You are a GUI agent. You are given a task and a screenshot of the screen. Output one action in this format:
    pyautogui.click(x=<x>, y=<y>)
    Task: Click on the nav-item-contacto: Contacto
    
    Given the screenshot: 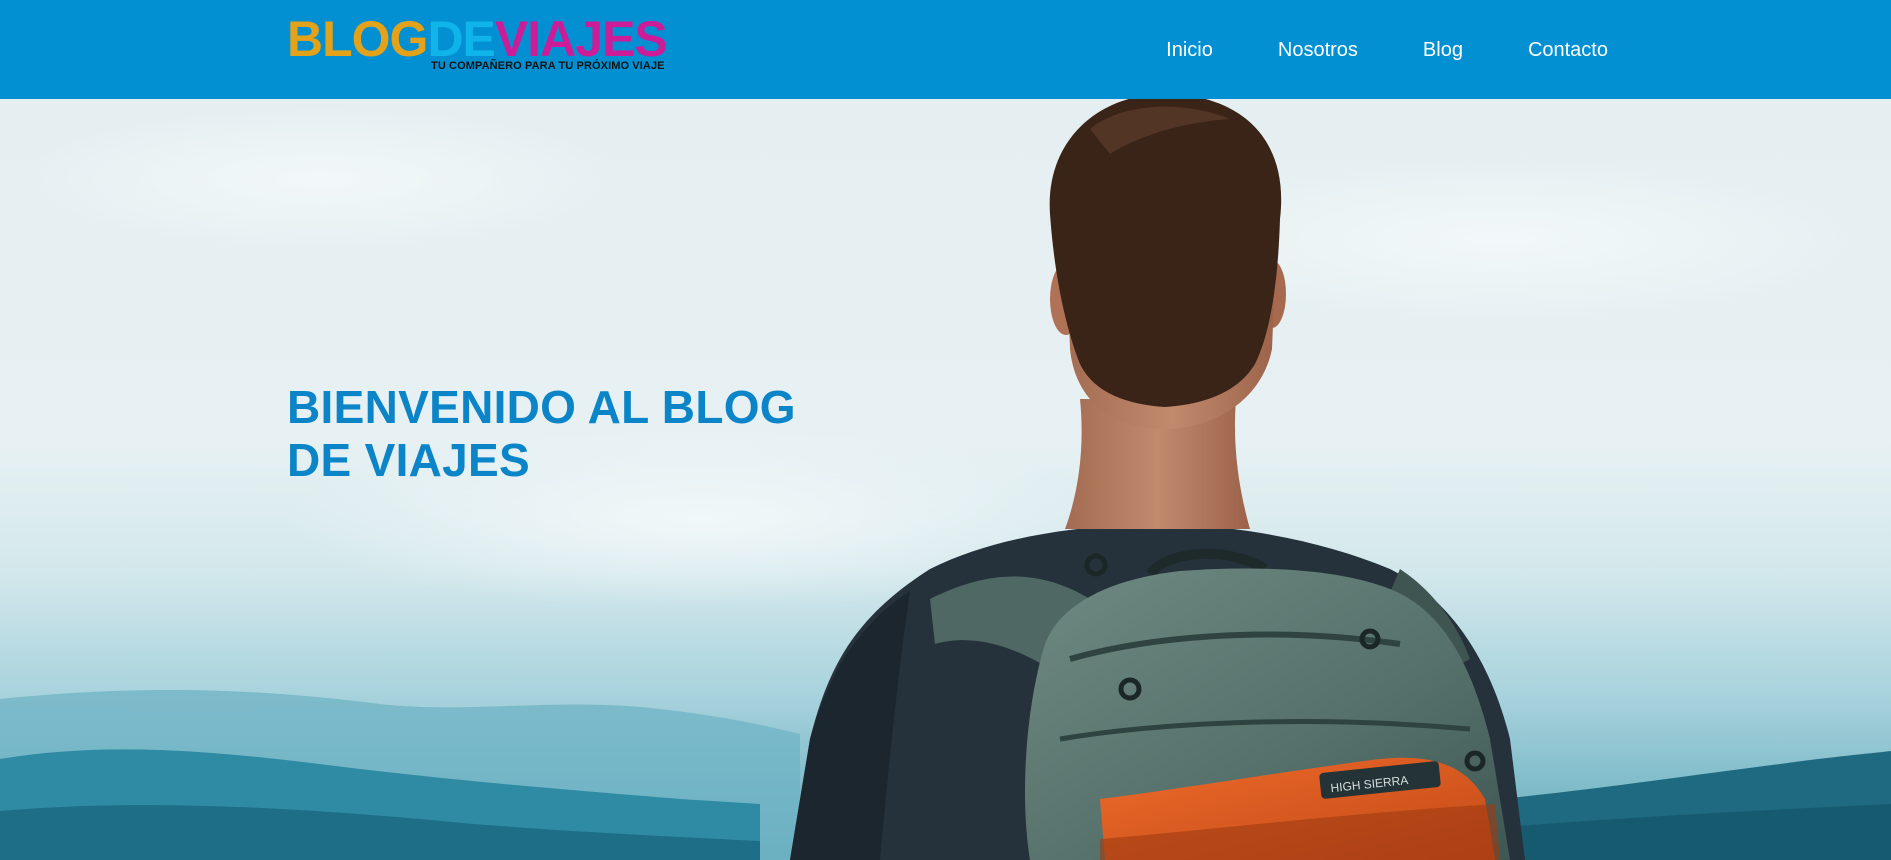 What is the action you would take?
    pyautogui.click(x=1568, y=50)
    